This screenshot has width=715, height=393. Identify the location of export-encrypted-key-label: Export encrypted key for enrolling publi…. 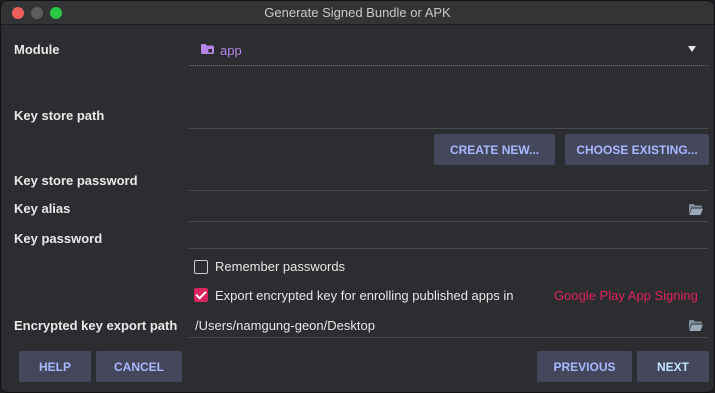
(364, 295).